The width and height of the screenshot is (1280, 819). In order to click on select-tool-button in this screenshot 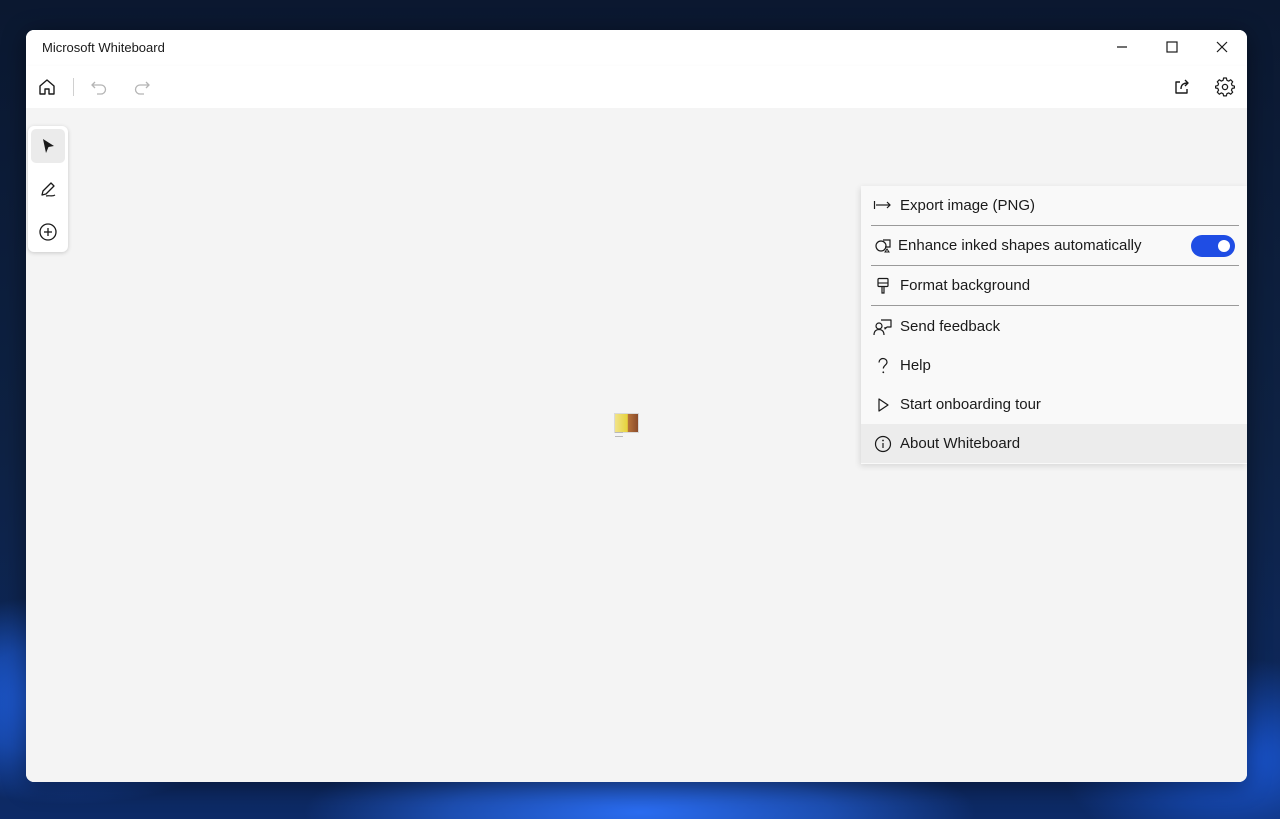, I will do `click(48, 146)`.